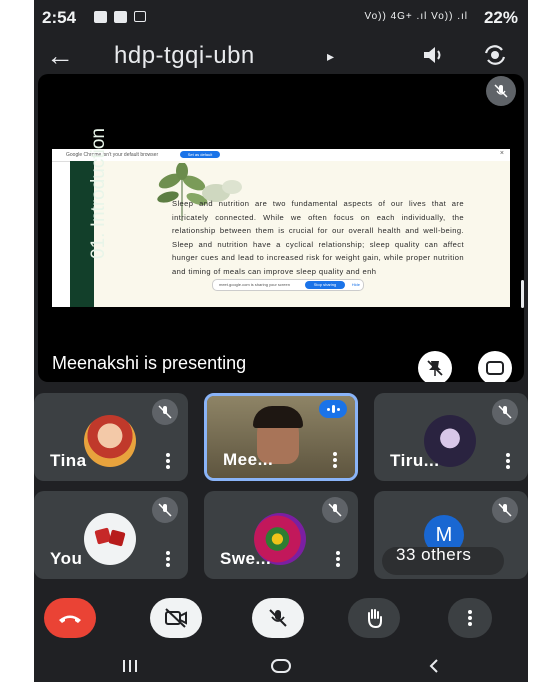 The width and height of the screenshot is (542, 682). Describe the element at coordinates (278, 417) in the screenshot. I see `participant-video-hair` at that location.